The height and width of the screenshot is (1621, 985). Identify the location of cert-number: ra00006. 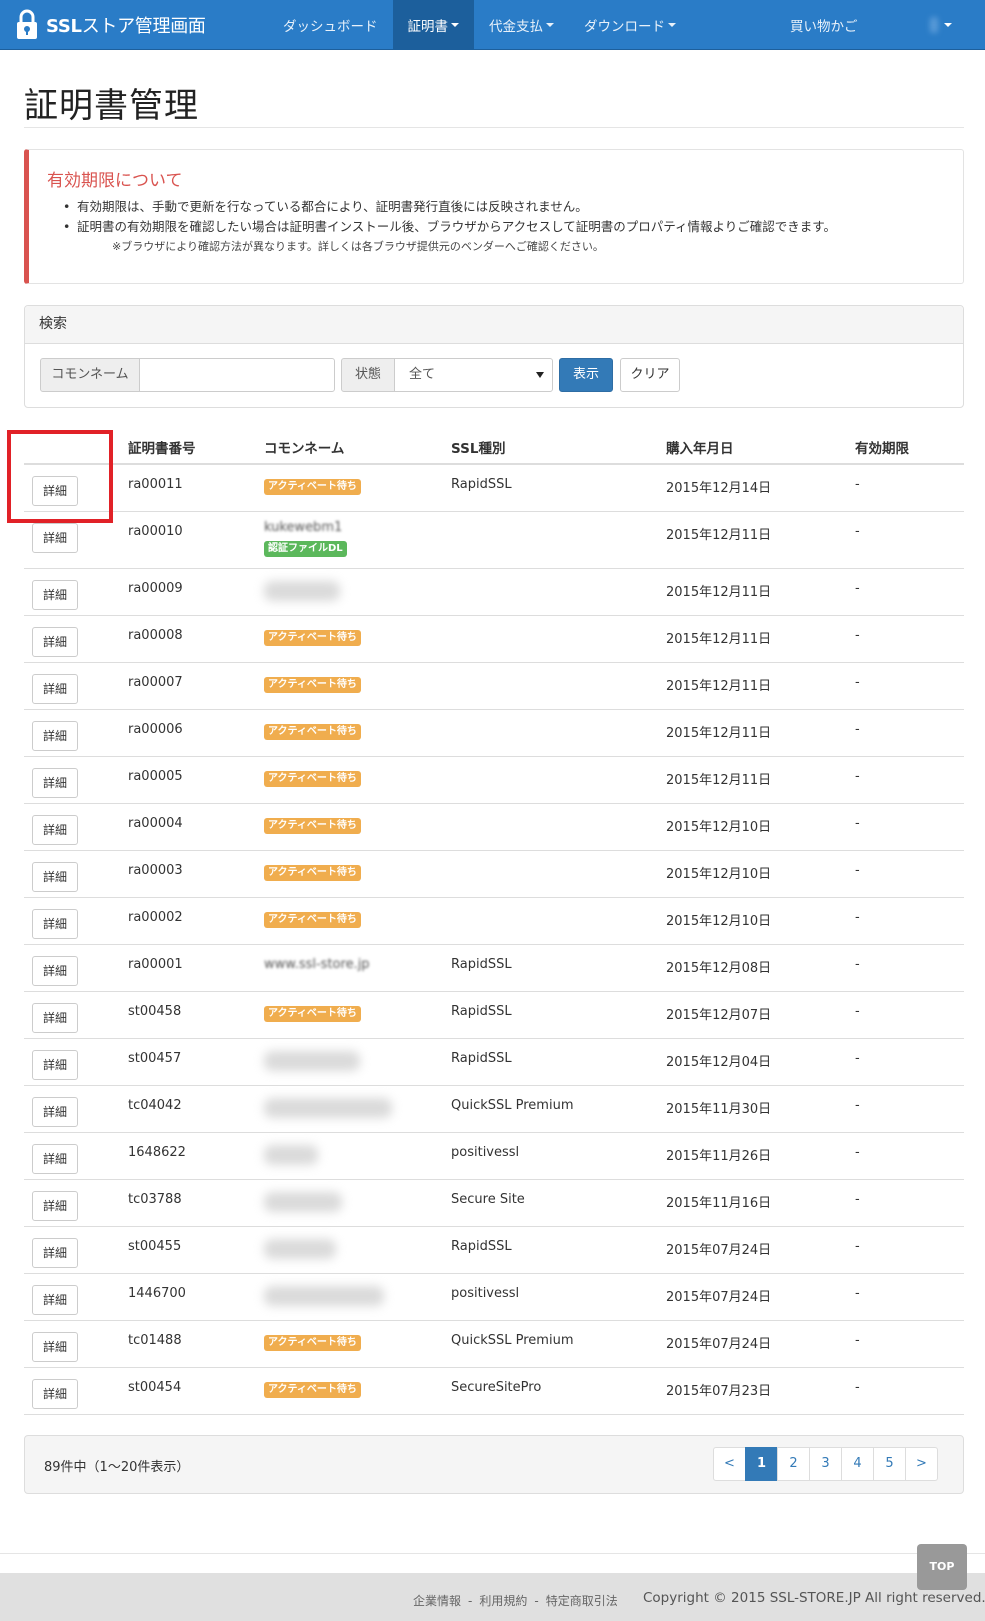
(155, 729).